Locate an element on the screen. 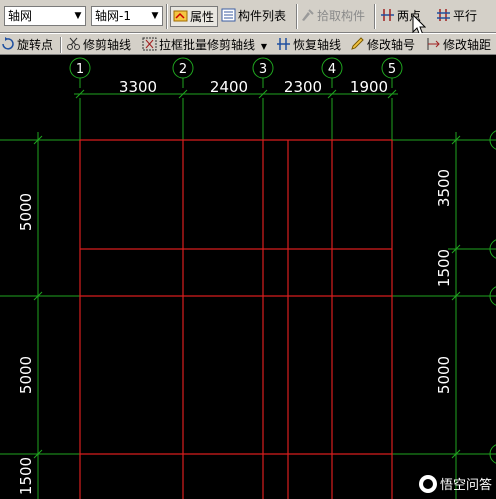 This screenshot has height=499, width=496. properties-icon is located at coordinates (180, 16).